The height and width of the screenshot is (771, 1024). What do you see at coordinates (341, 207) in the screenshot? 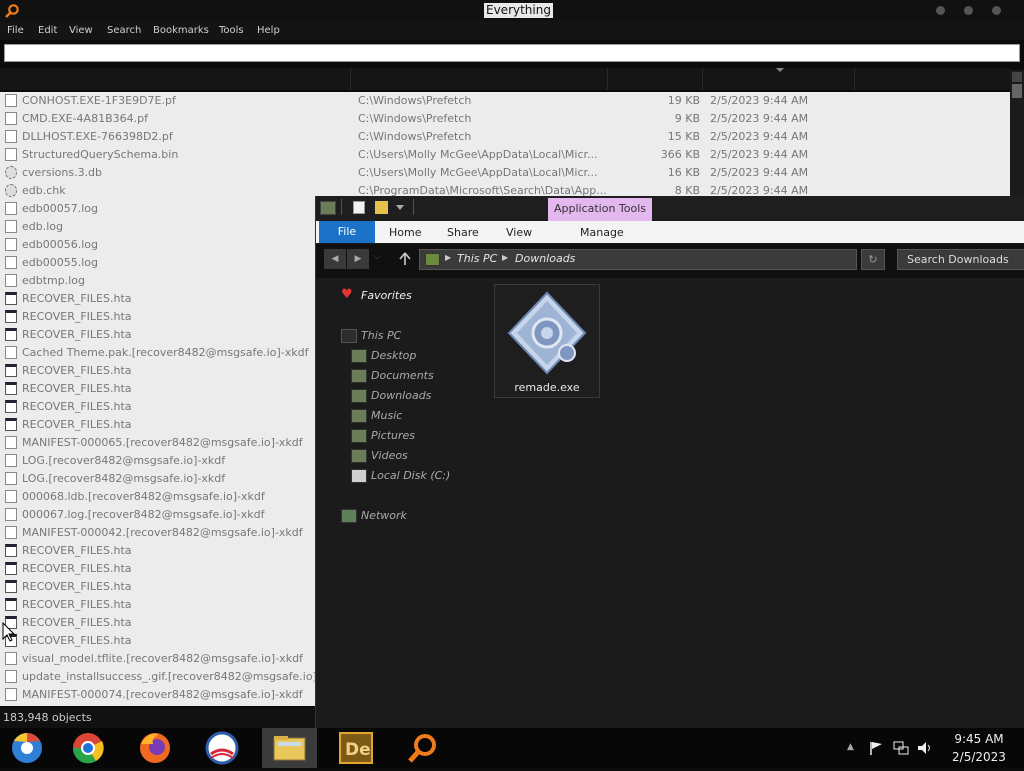
I see `toolbar-separator` at bounding box center [341, 207].